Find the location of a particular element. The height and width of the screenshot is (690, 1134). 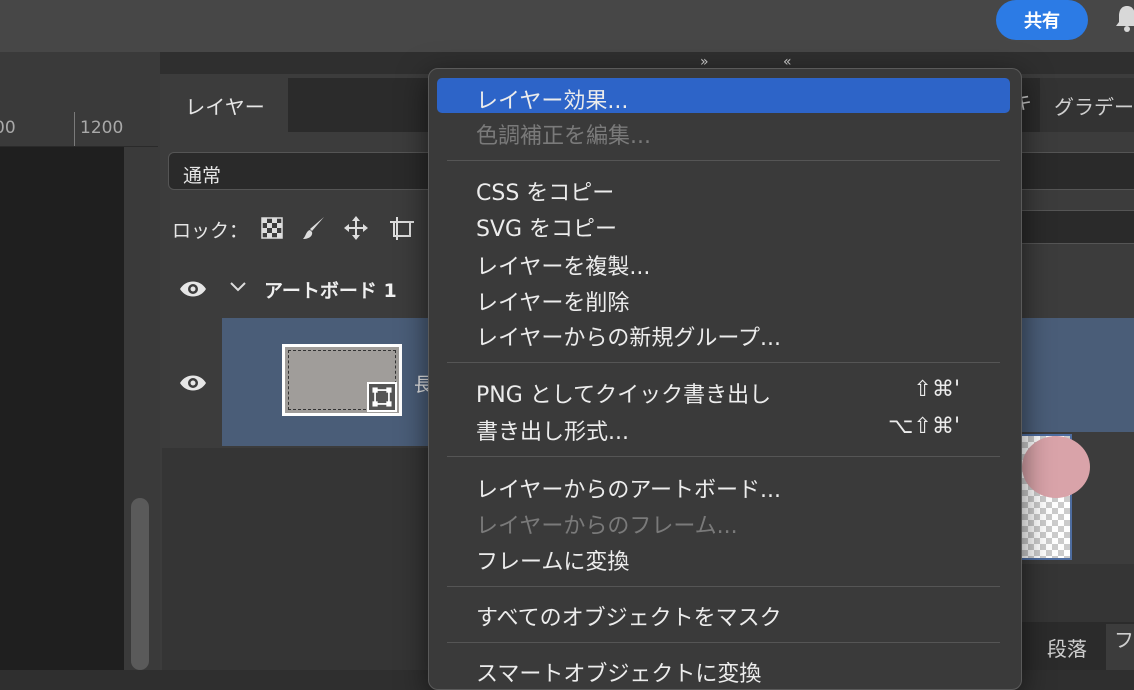

lock-transparency-icon is located at coordinates (272, 228).